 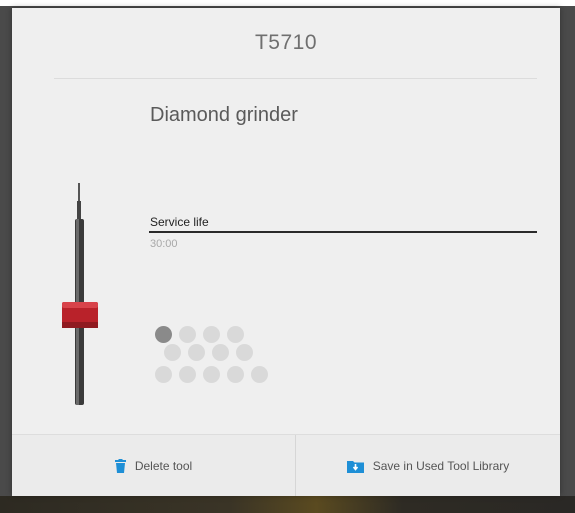 I want to click on top-edge, so click(x=287, y=3).